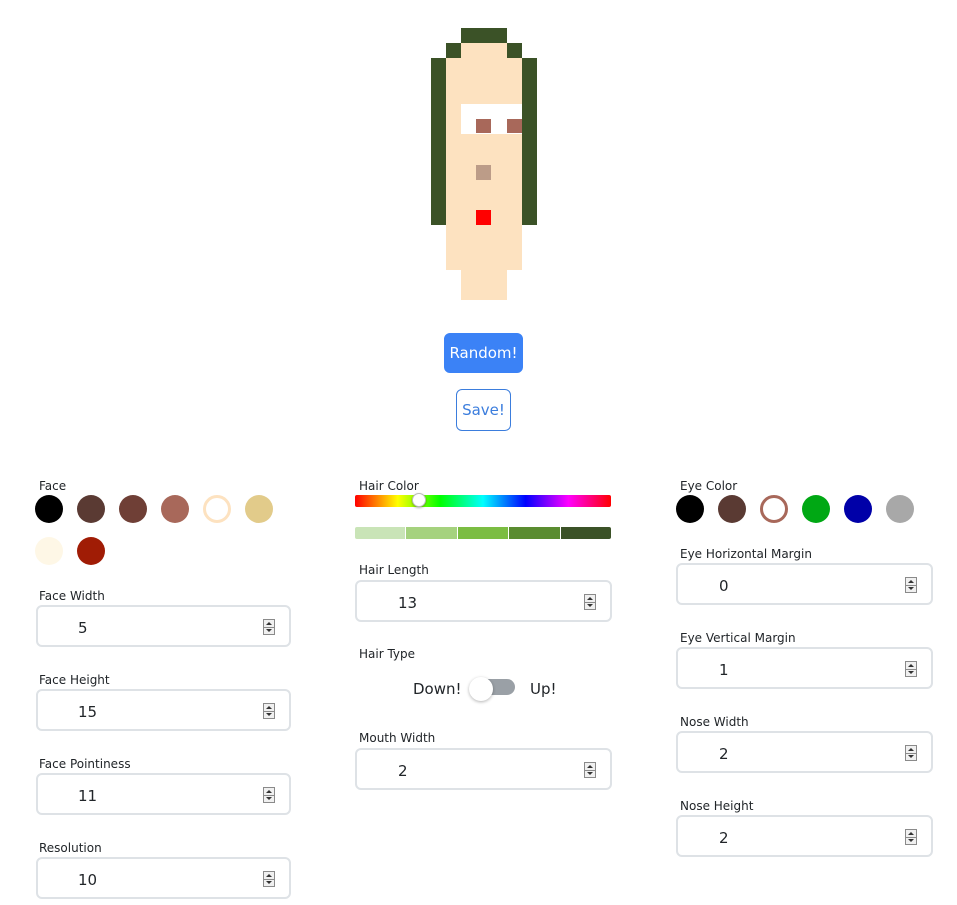  I want to click on face-height-spinner, so click(269, 711).